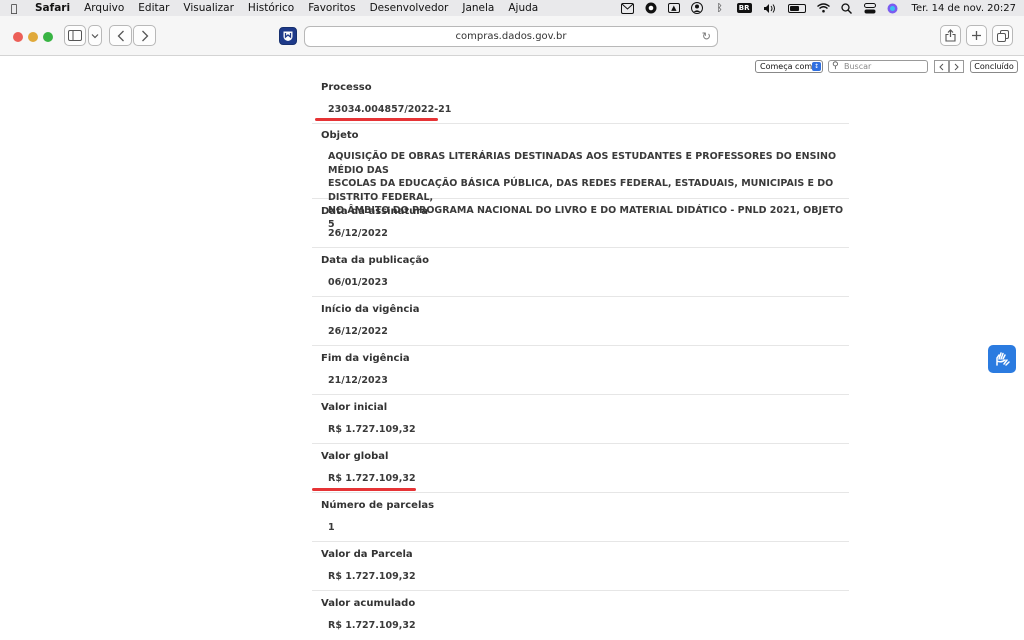 The width and height of the screenshot is (1024, 640). Describe the element at coordinates (370, 309) in the screenshot. I see `field-label: Início da vigência` at that location.